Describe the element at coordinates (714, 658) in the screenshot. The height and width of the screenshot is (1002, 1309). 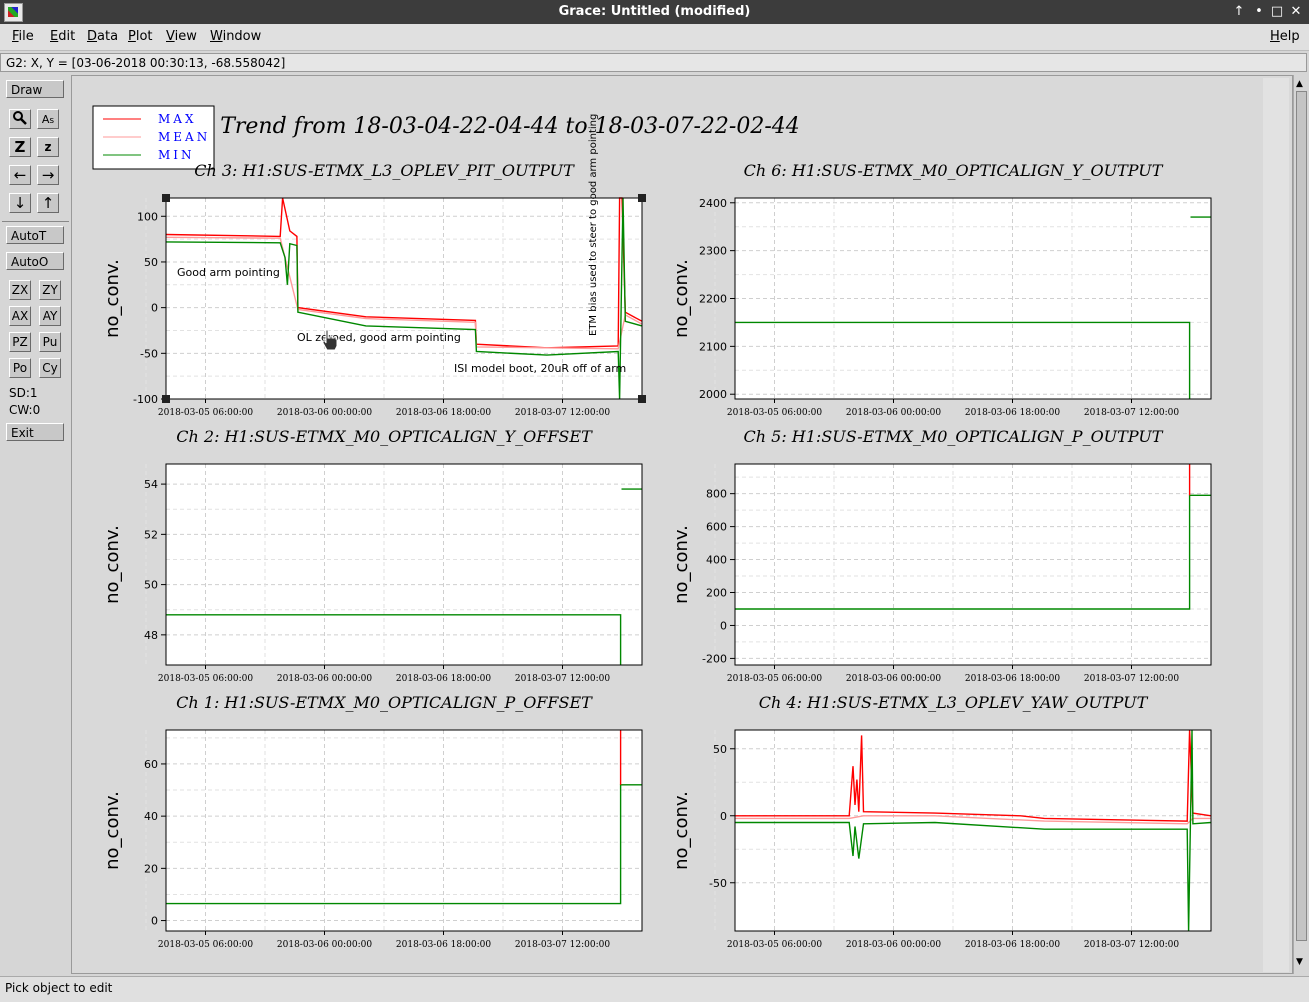
I see `y-tick-label: -200` at that location.